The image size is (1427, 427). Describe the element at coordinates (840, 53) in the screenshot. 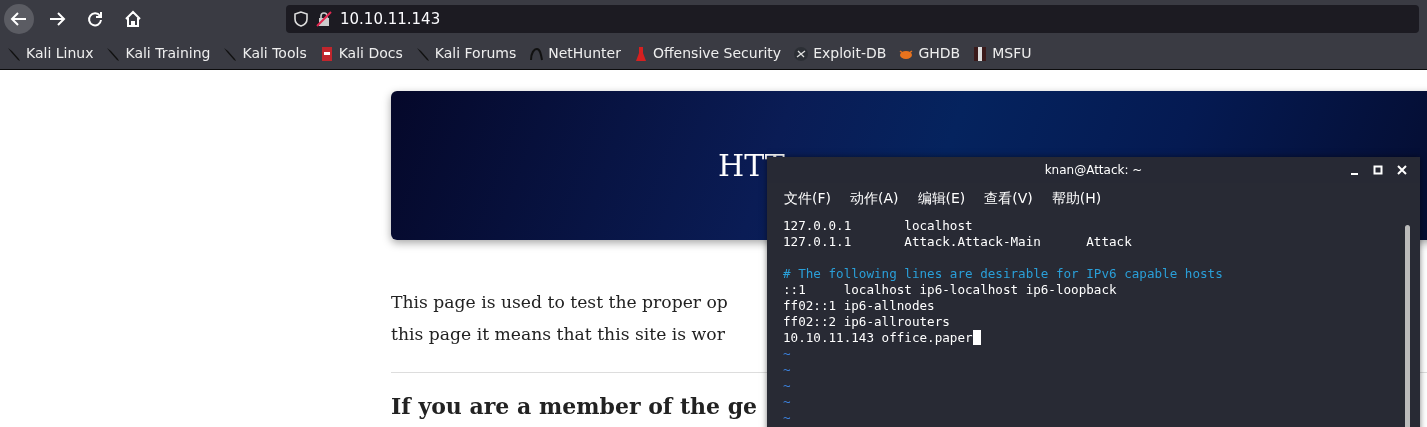

I see `bookmark-link: Exploit-DB` at that location.